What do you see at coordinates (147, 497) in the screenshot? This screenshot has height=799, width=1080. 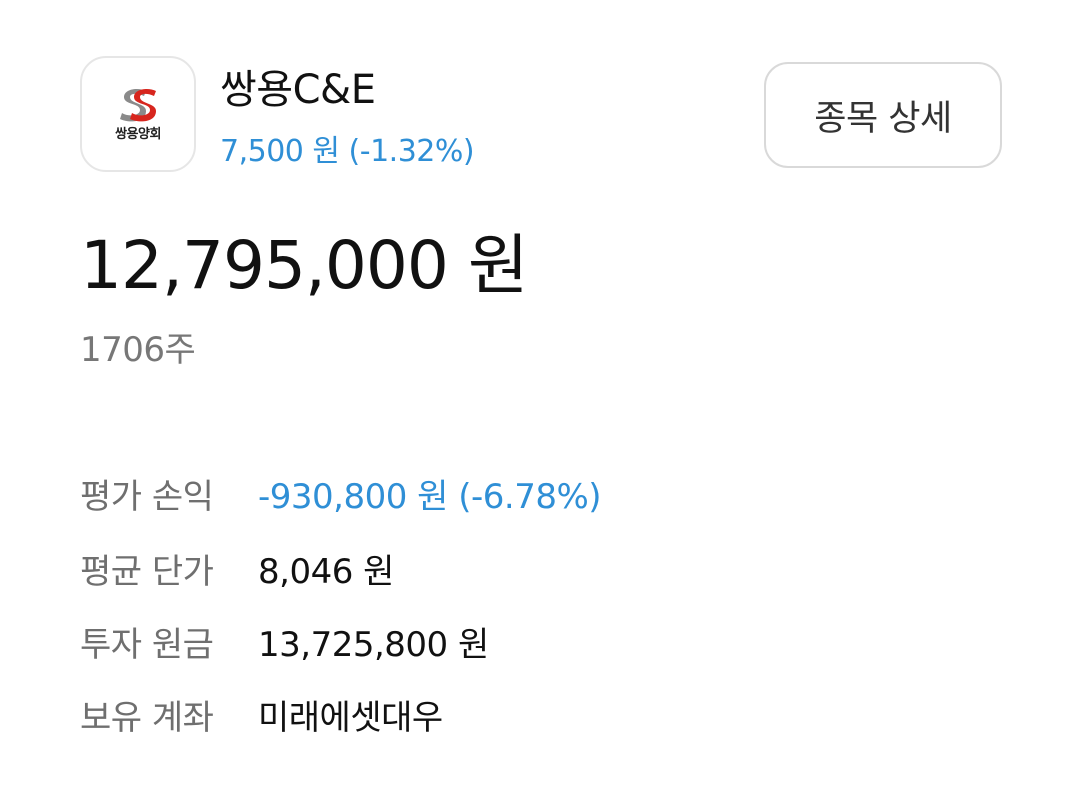 I see `info-label: 평가 손익` at bounding box center [147, 497].